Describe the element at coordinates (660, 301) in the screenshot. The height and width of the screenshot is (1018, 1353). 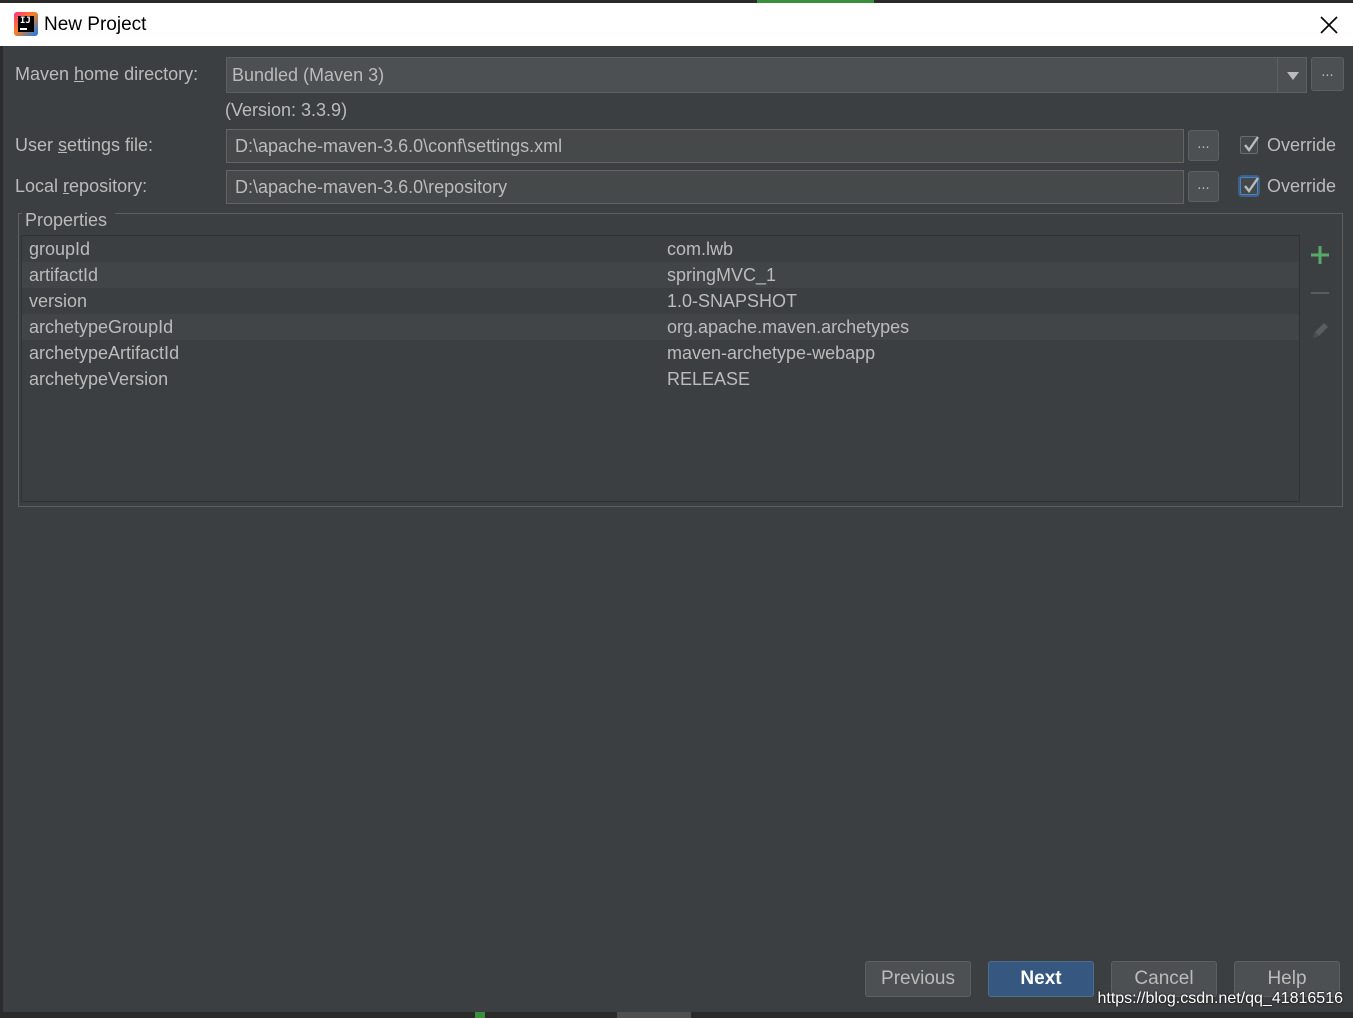
I see `table-row: version 1.0-SNAPSHOT` at that location.